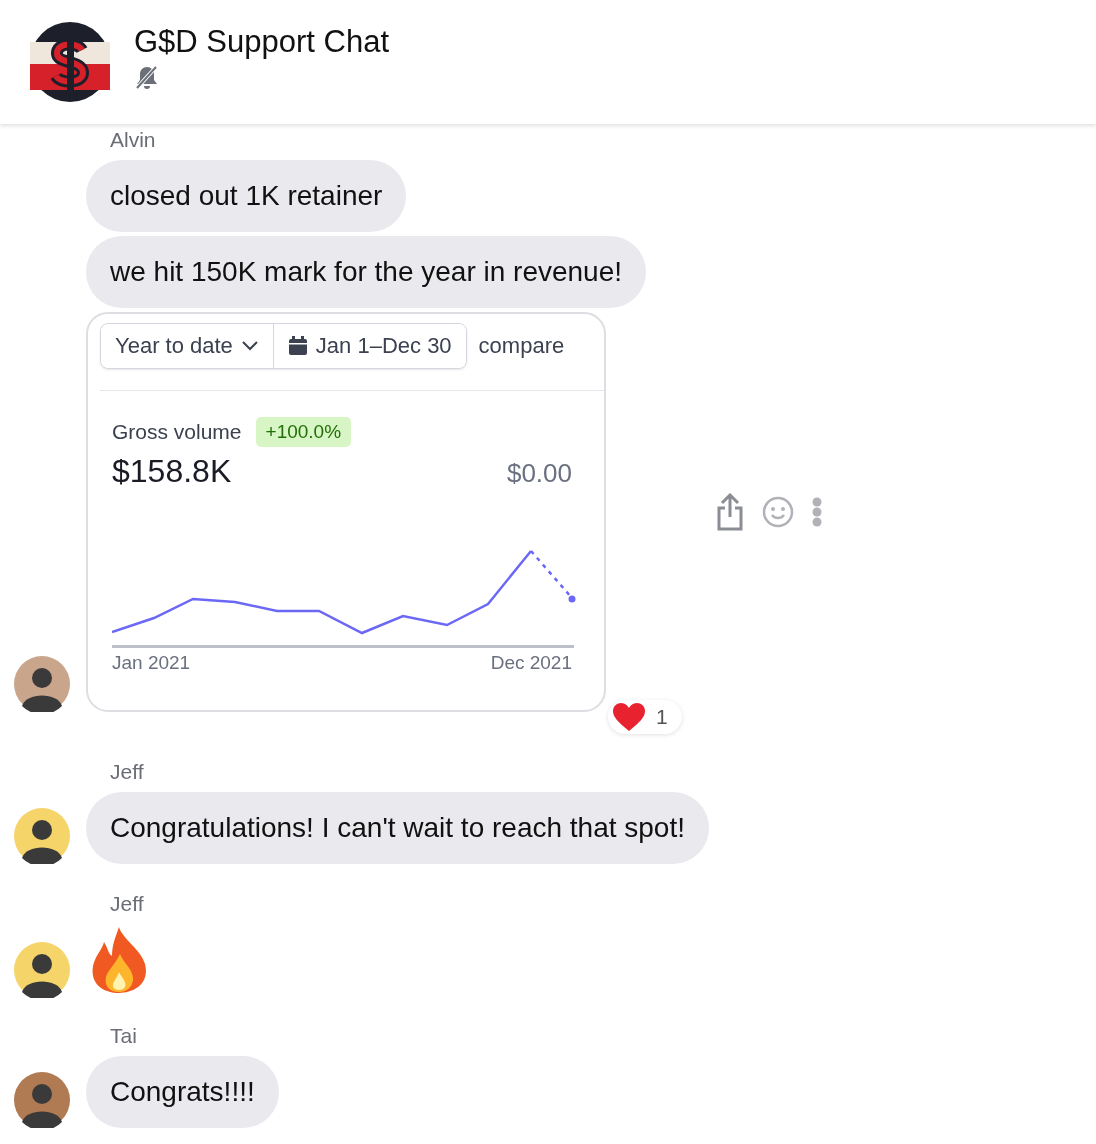 This screenshot has height=1144, width=1096. What do you see at coordinates (172, 471) in the screenshot?
I see `metric-value: $158.8K` at bounding box center [172, 471].